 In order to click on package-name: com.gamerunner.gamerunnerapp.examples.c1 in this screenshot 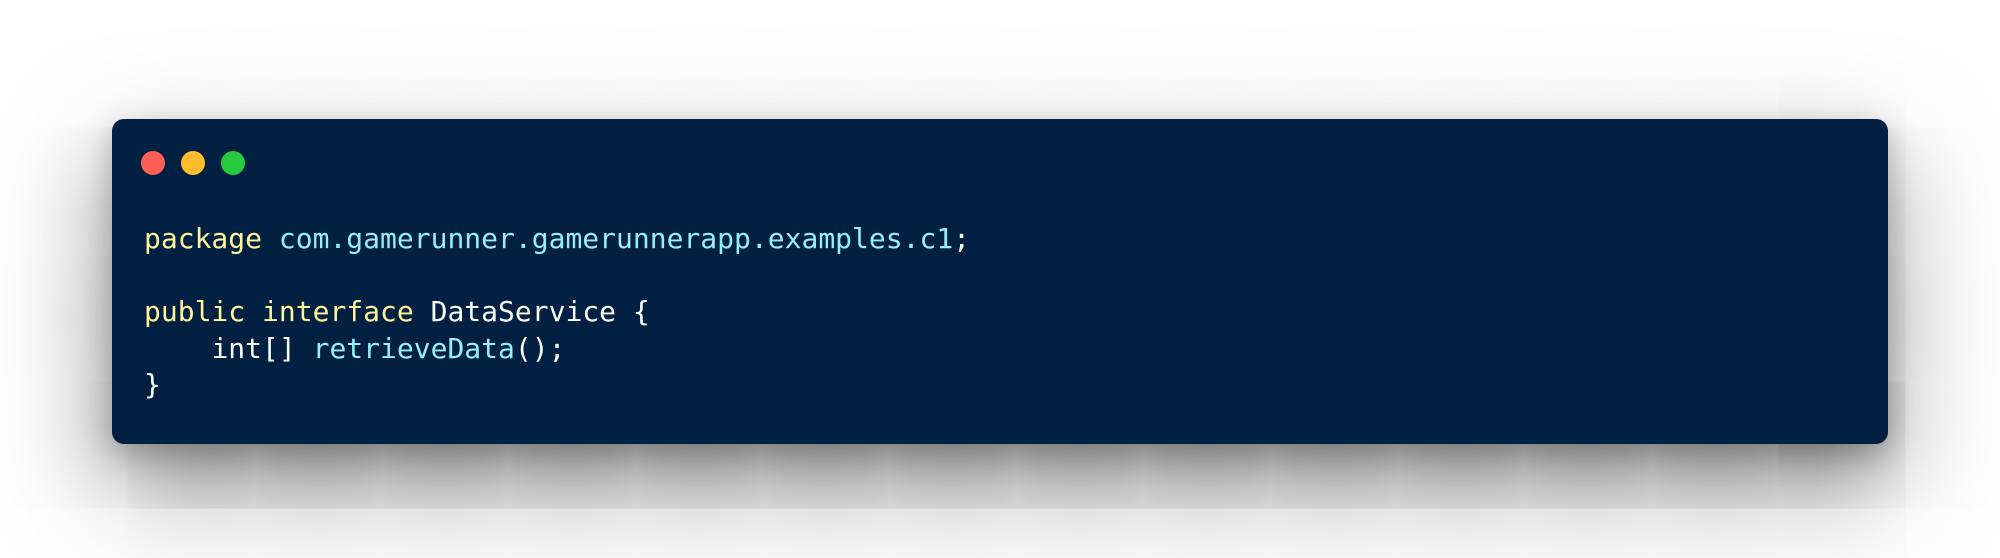, I will do `click(616, 238)`.